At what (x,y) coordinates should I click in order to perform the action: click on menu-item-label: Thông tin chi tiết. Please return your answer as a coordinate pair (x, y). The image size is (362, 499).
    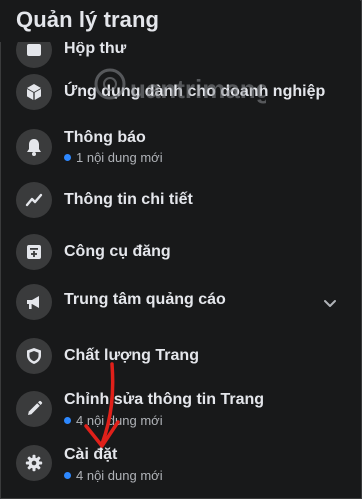
    Looking at the image, I should click on (128, 199).